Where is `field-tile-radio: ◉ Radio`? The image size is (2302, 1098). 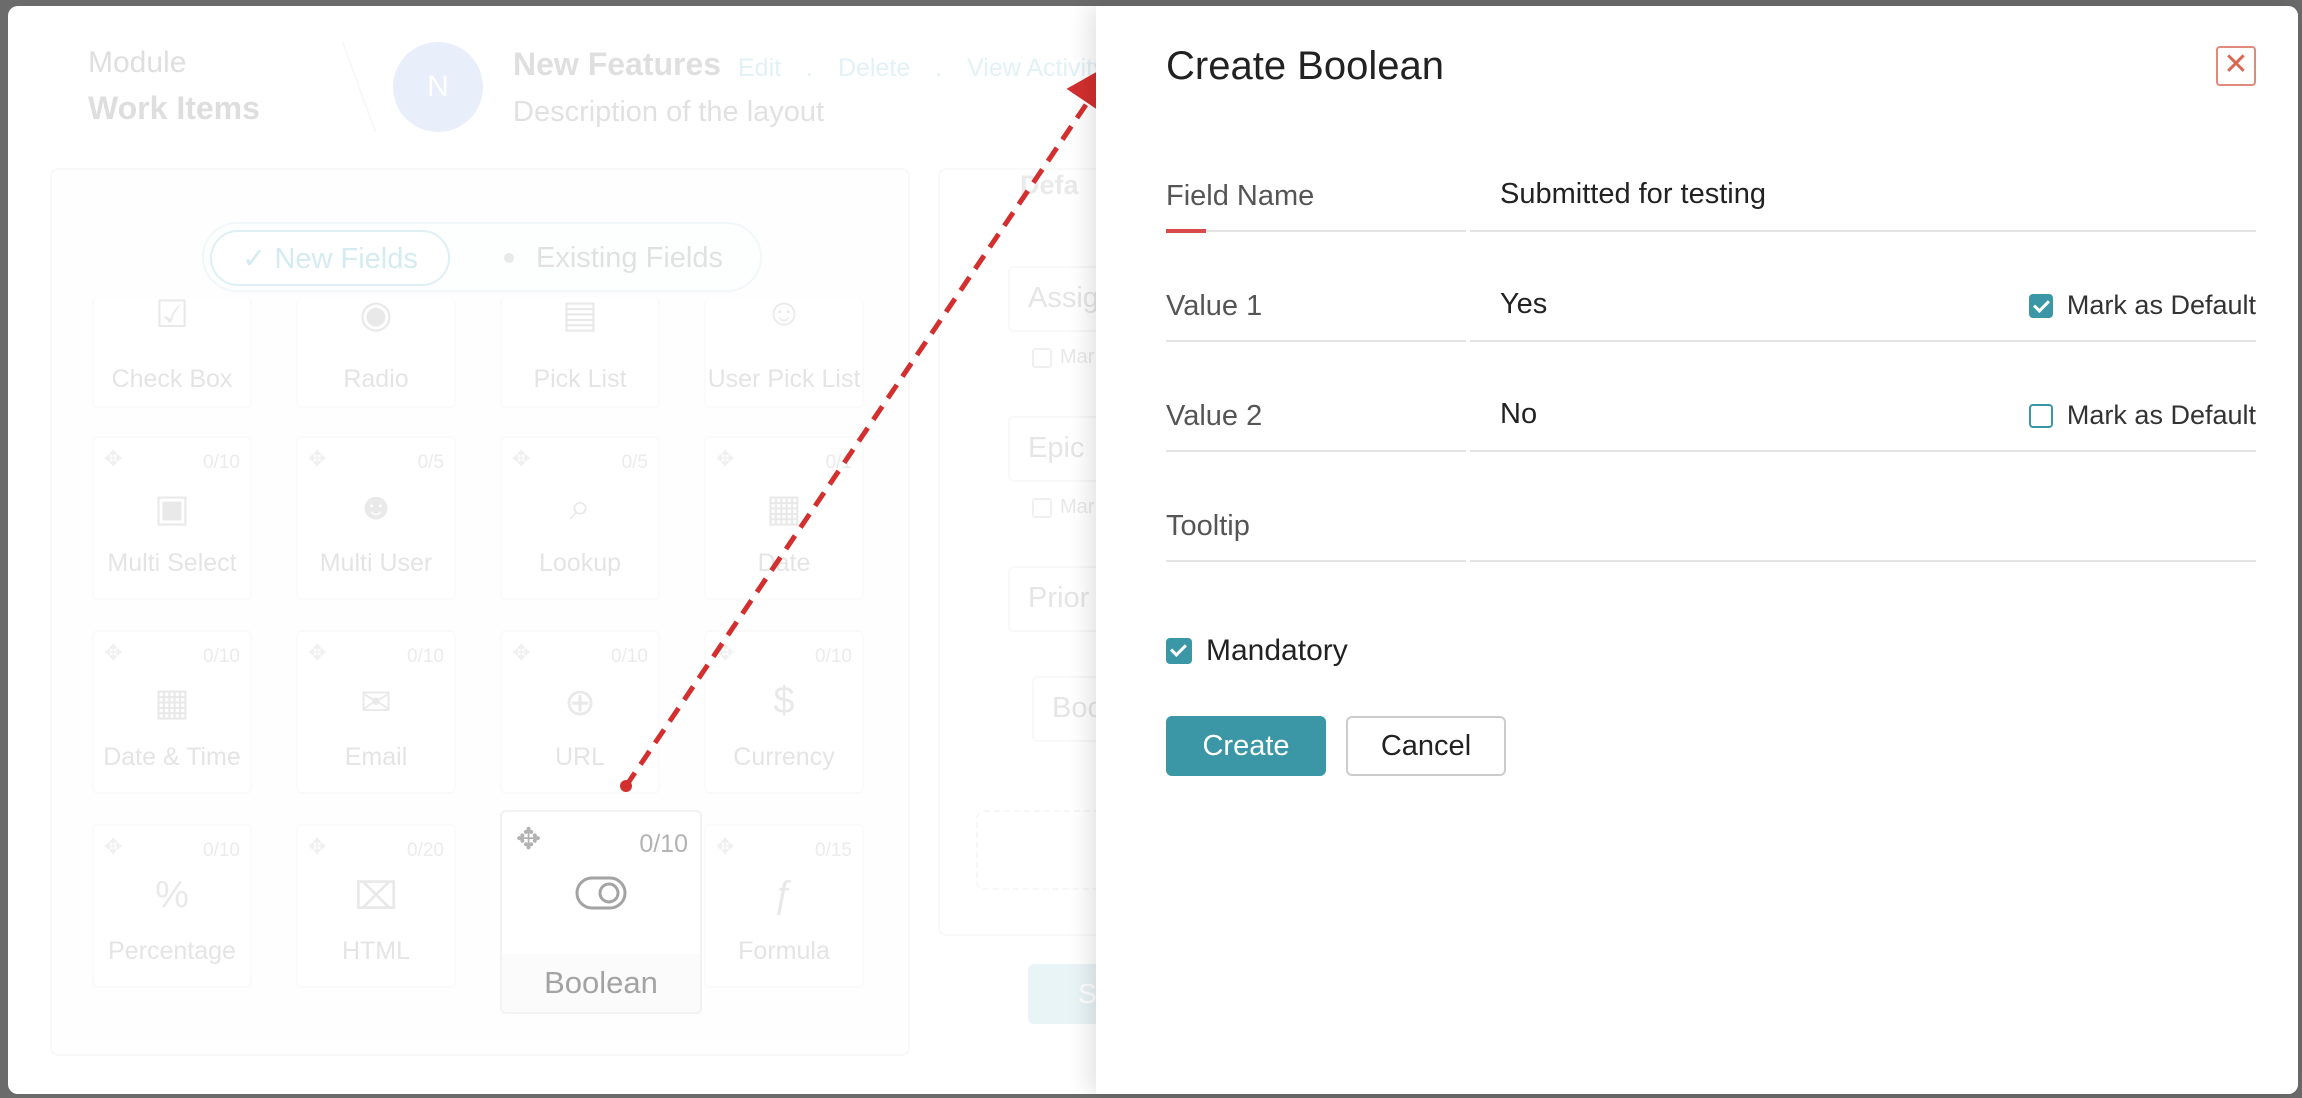
field-tile-radio: ◉ Radio is located at coordinates (376, 351).